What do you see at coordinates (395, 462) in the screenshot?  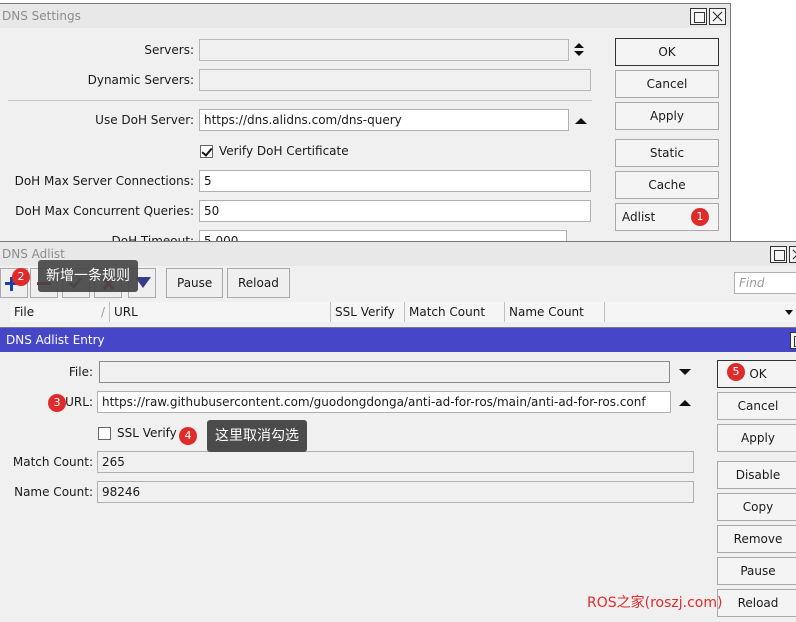 I see `match-count-field: 265` at bounding box center [395, 462].